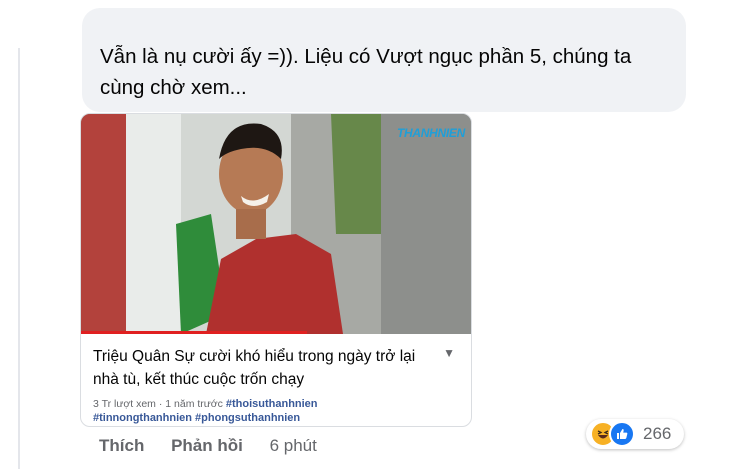 The width and height of the screenshot is (750, 469). I want to click on thread-line, so click(19, 234).